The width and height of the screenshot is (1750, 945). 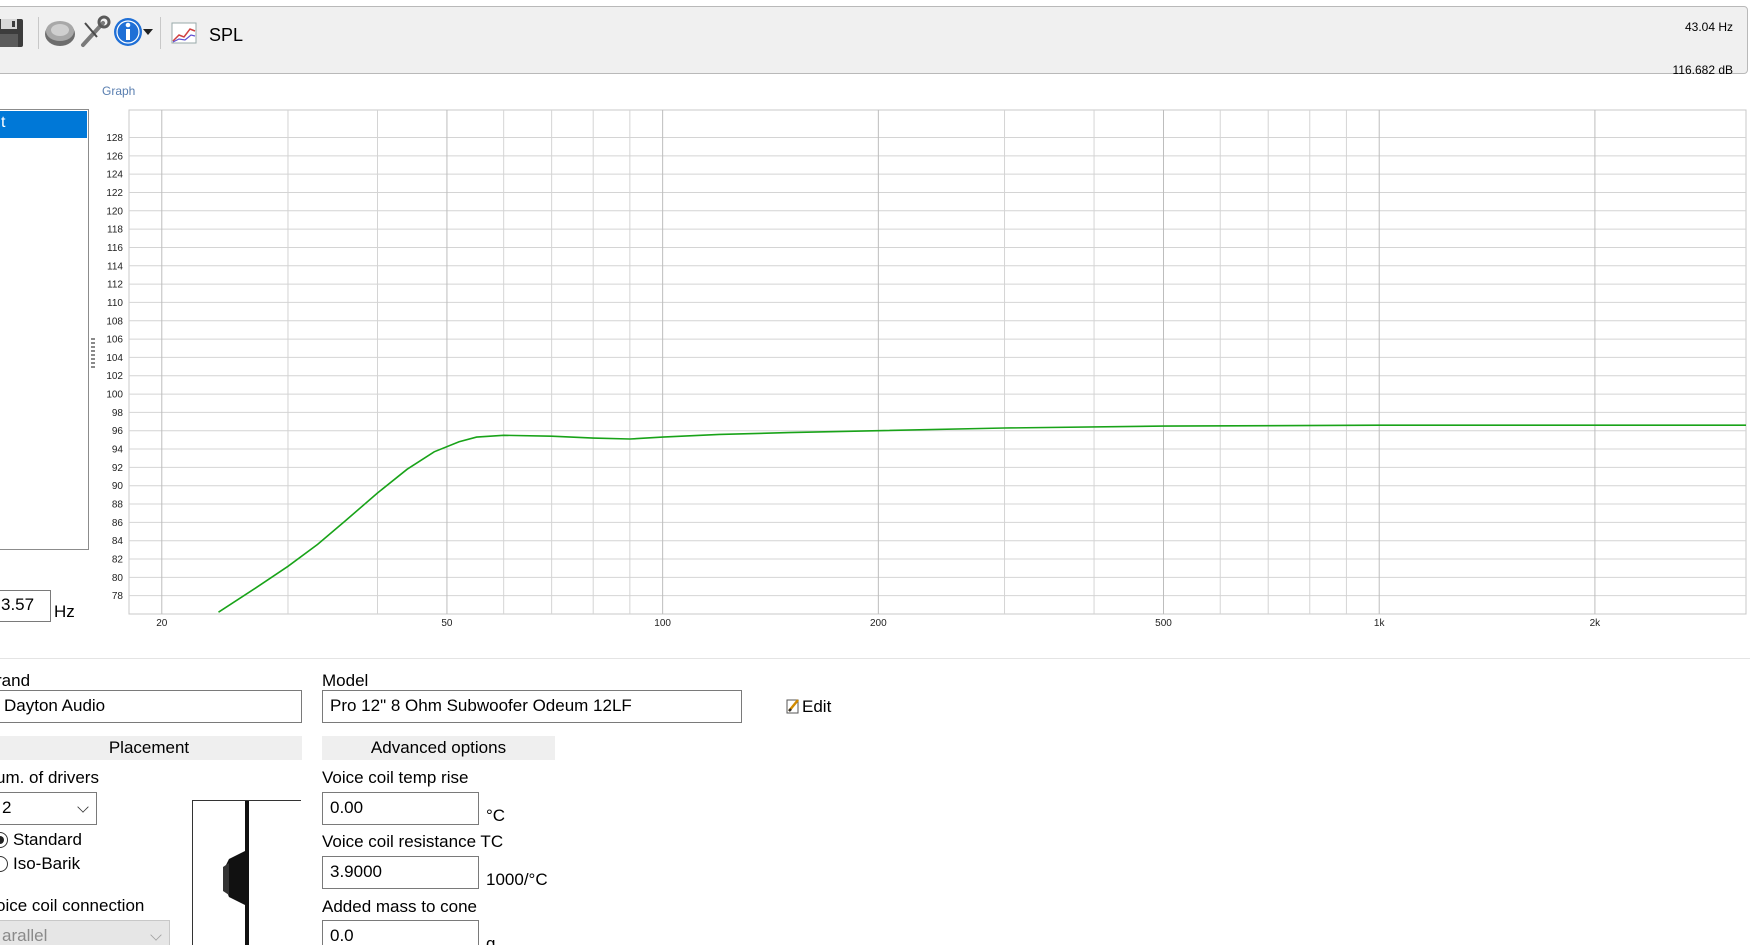 What do you see at coordinates (114, 376) in the screenshot?
I see `y-tick-label: 102` at bounding box center [114, 376].